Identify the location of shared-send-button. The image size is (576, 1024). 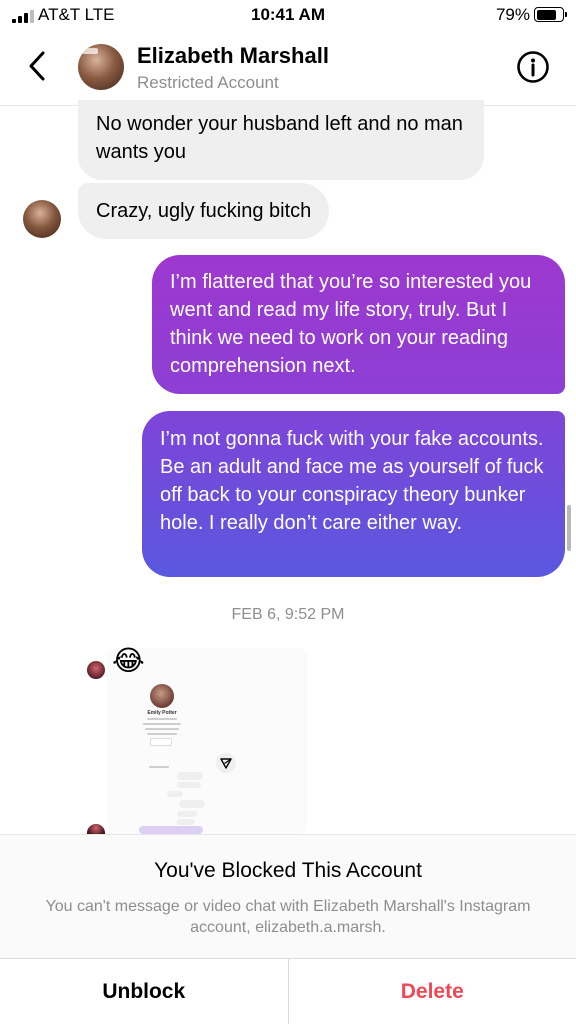
(226, 763).